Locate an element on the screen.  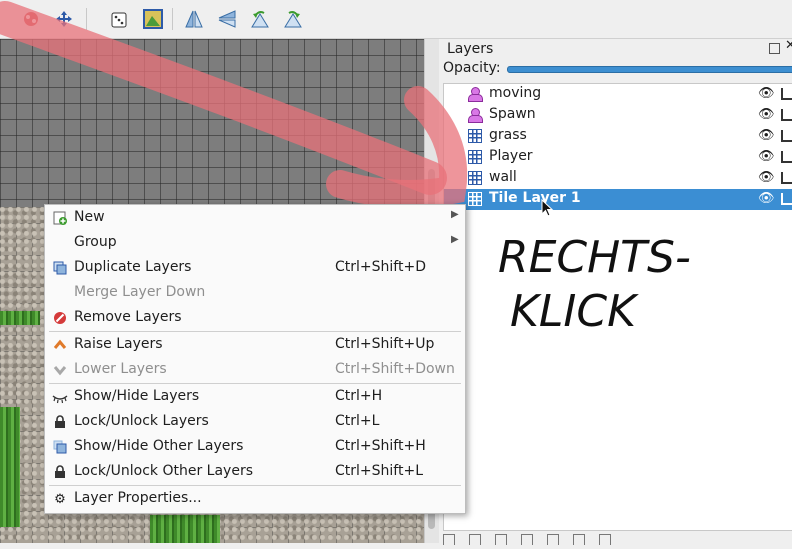
raise-icon is located at coordinates (60, 345).